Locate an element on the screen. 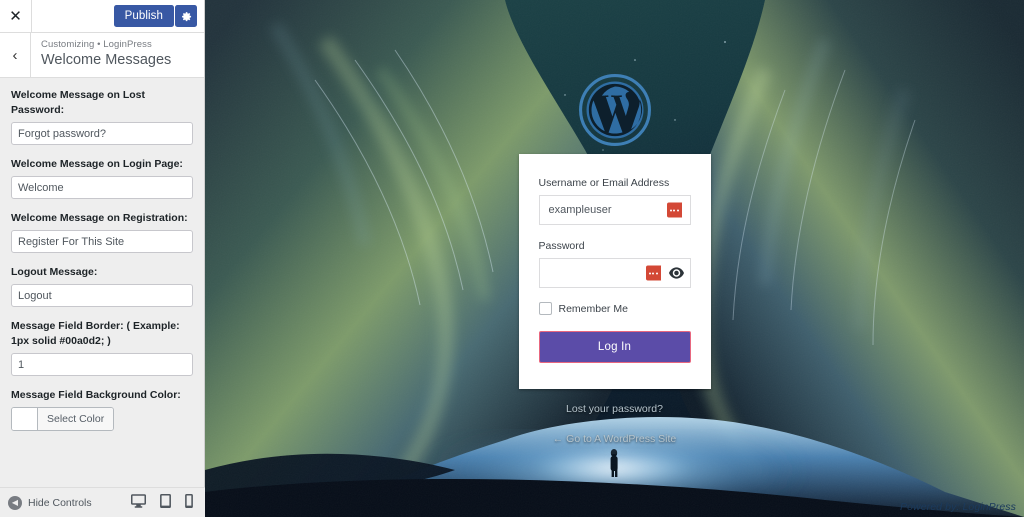 The image size is (1024, 517). password-field-wrap is located at coordinates (614, 273).